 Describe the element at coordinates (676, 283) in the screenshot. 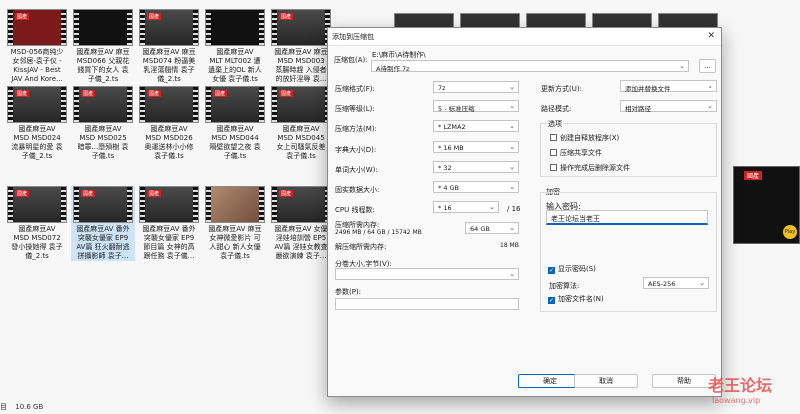

I see `enc-method-select: AES-256 ⌄` at that location.